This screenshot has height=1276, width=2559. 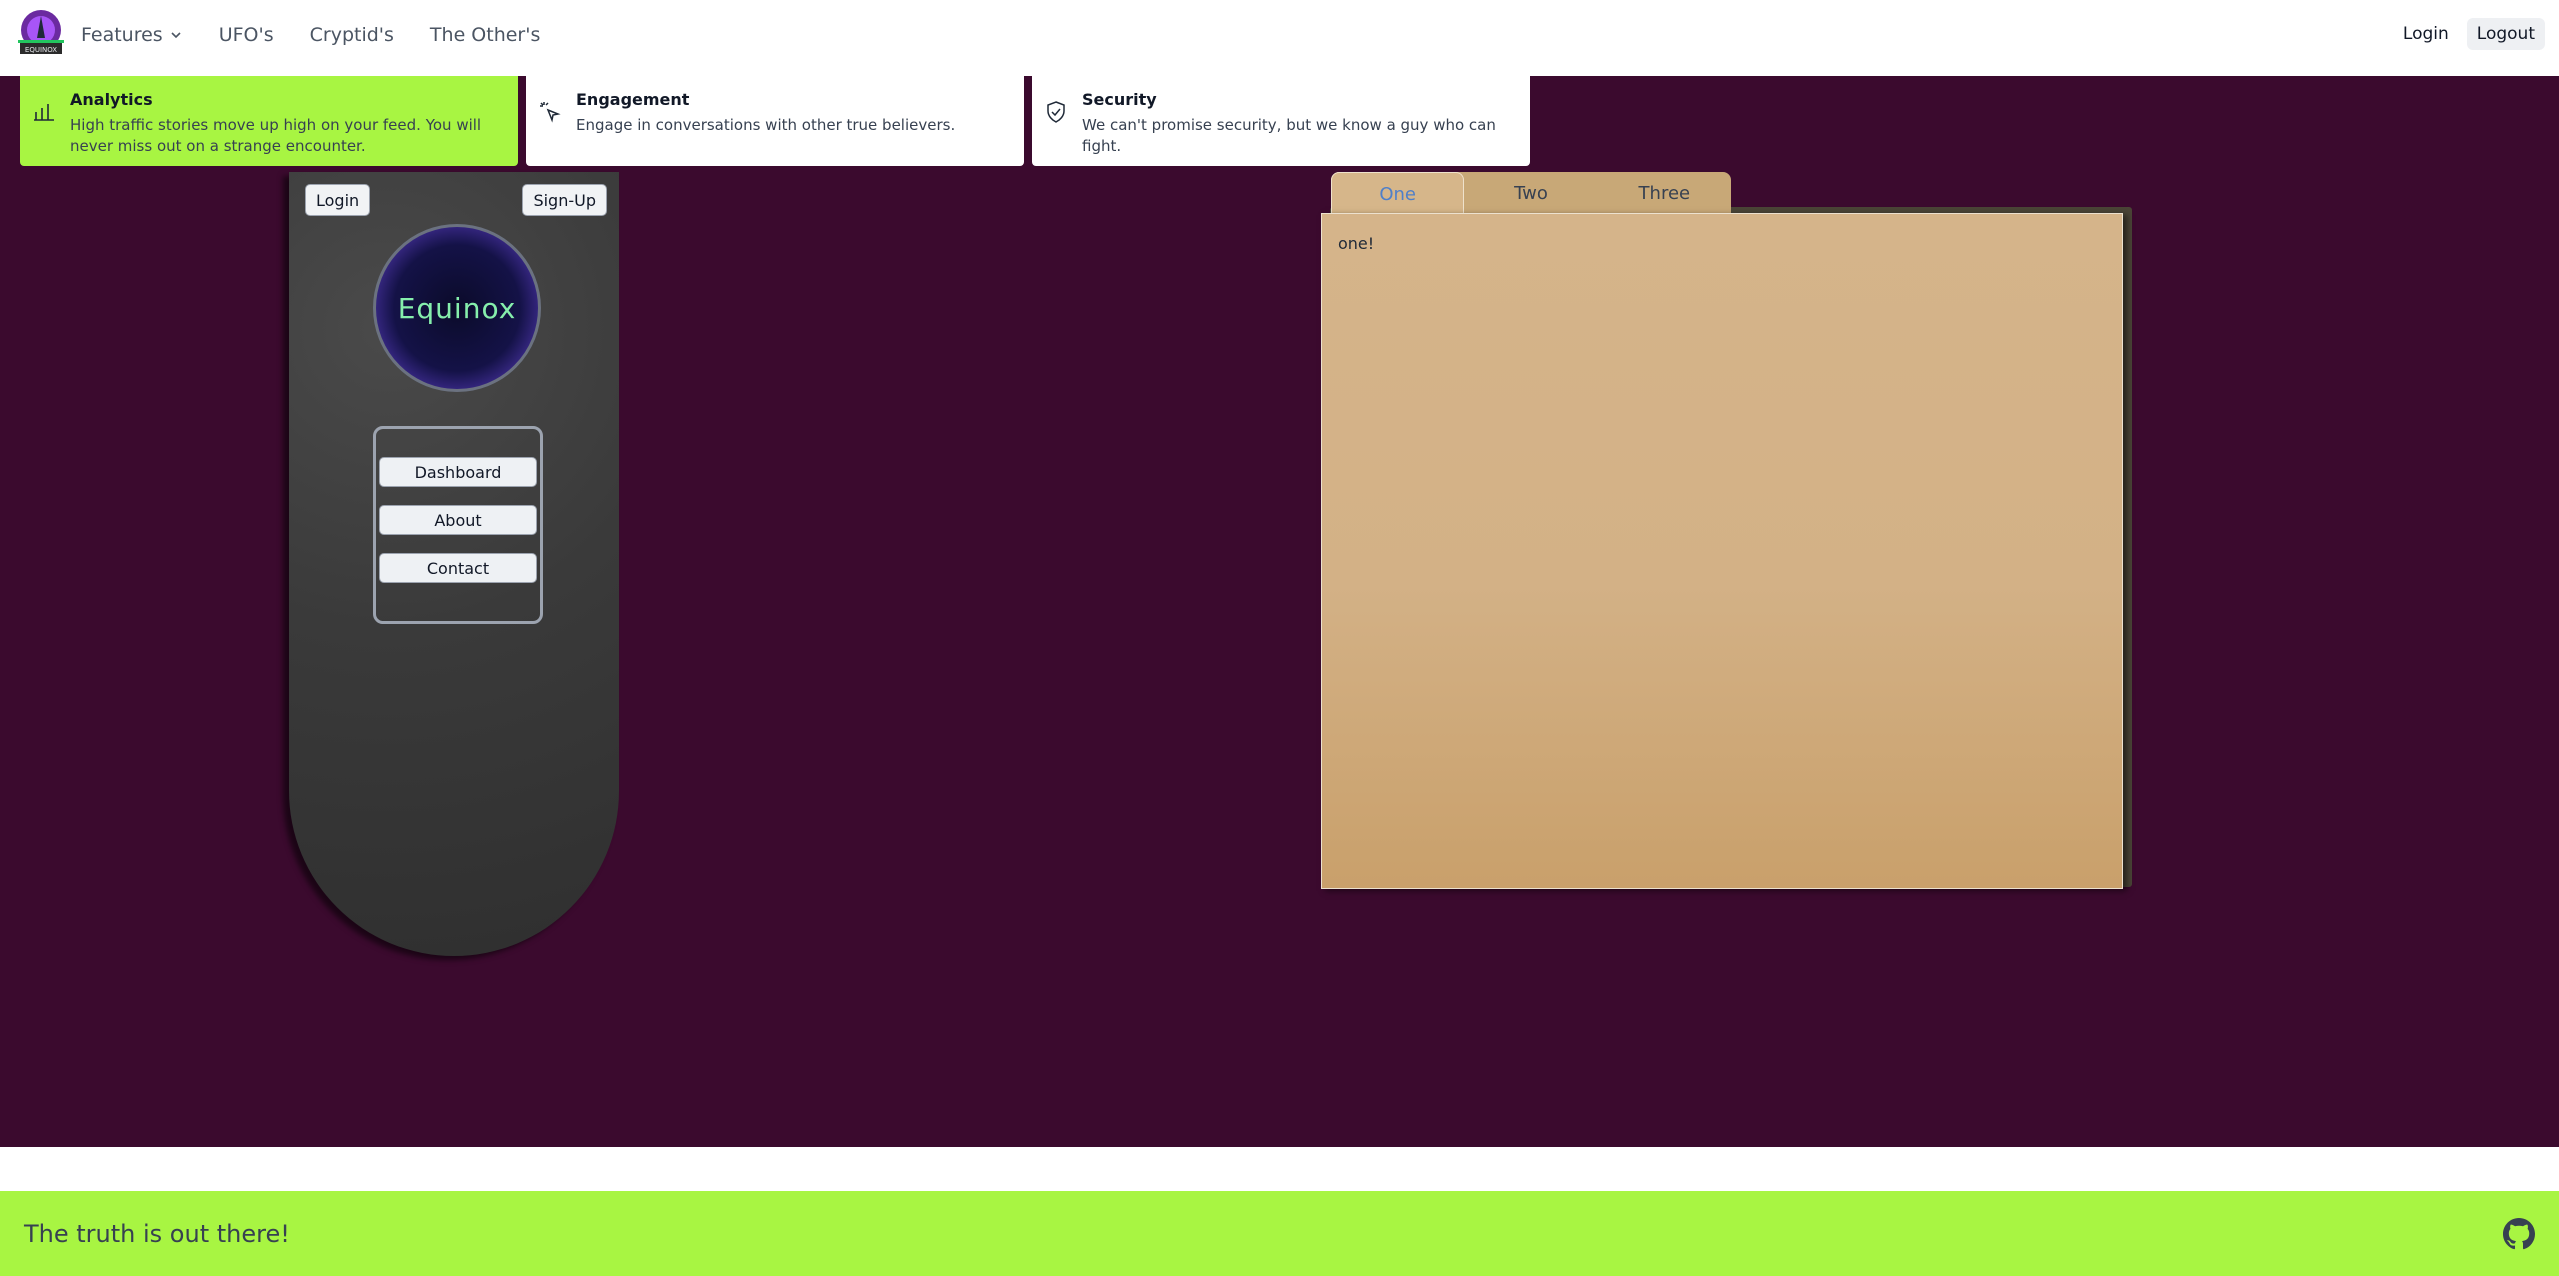 What do you see at coordinates (122, 35) in the screenshot?
I see `nav-features-label: Features` at bounding box center [122, 35].